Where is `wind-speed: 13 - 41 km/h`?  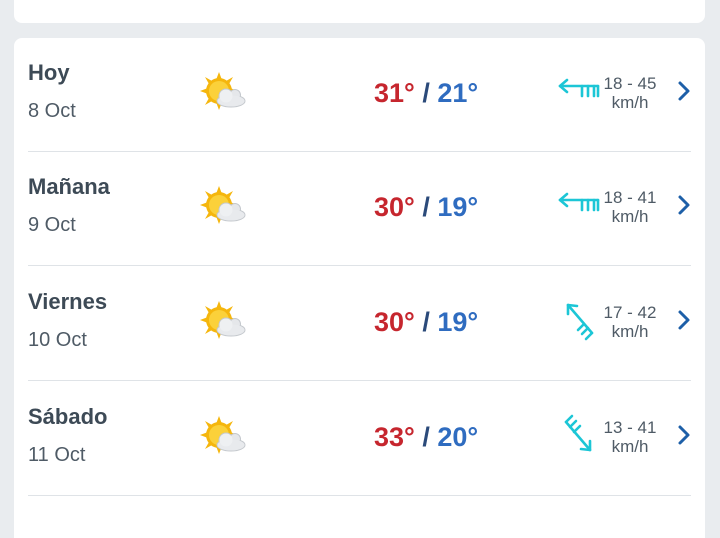
wind-speed: 13 - 41 km/h is located at coordinates (630, 437).